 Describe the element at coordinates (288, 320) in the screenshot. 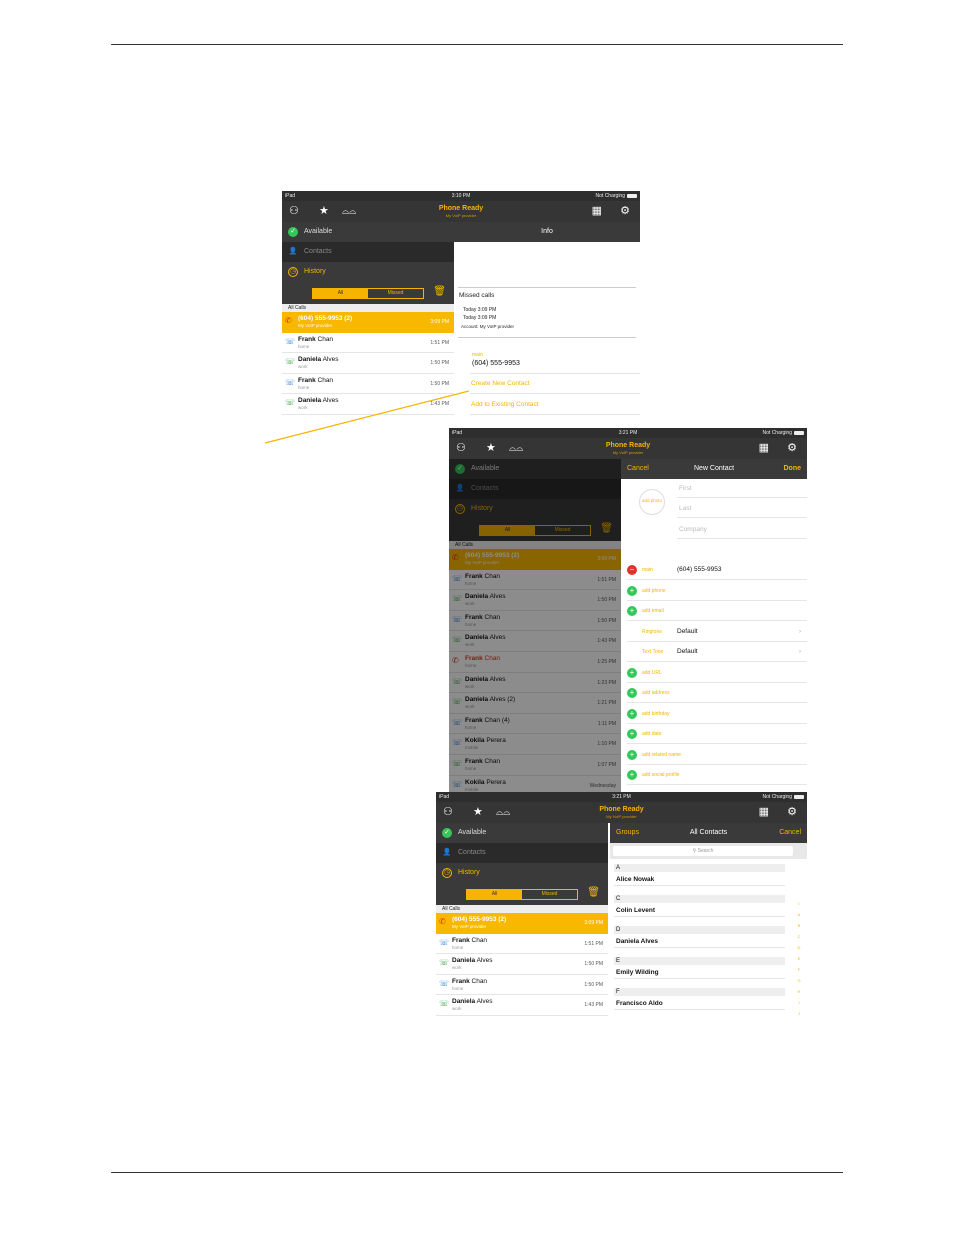

I see `missed-call-icon: ✆` at that location.